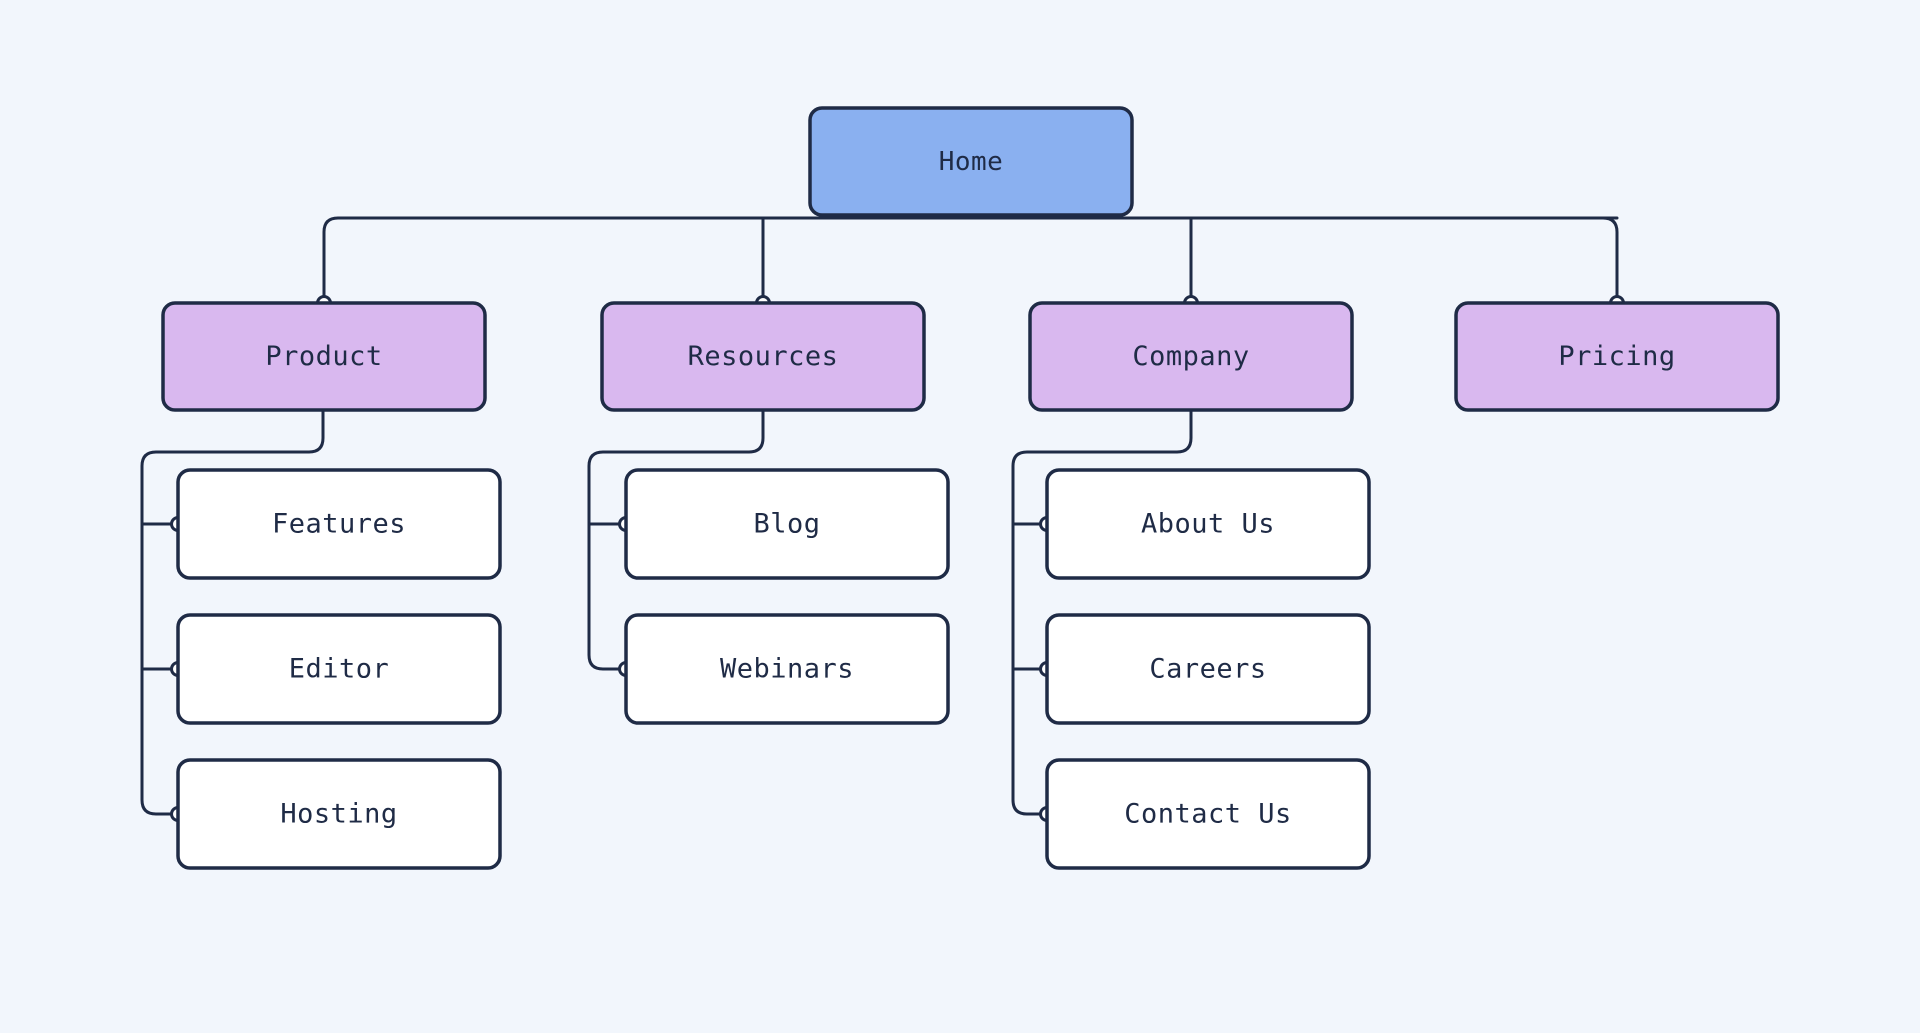 This screenshot has height=1033, width=1920. I want to click on node-label-features: Features, so click(339, 524).